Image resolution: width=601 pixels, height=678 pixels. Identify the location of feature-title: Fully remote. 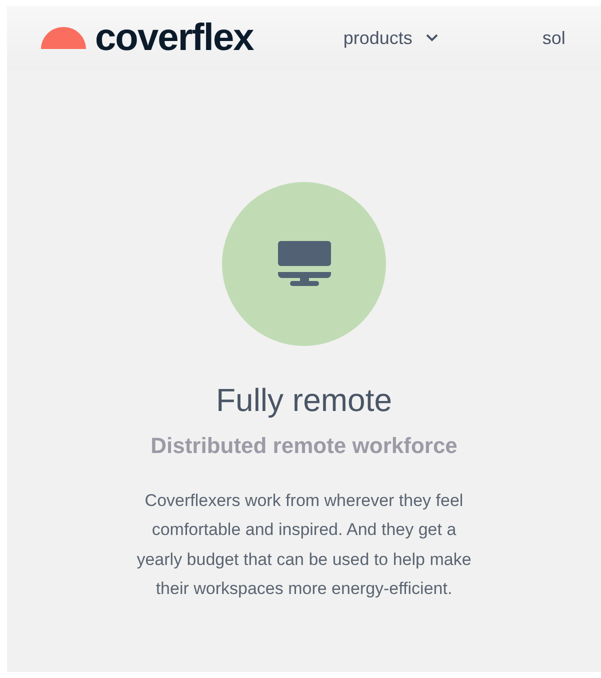
(304, 400).